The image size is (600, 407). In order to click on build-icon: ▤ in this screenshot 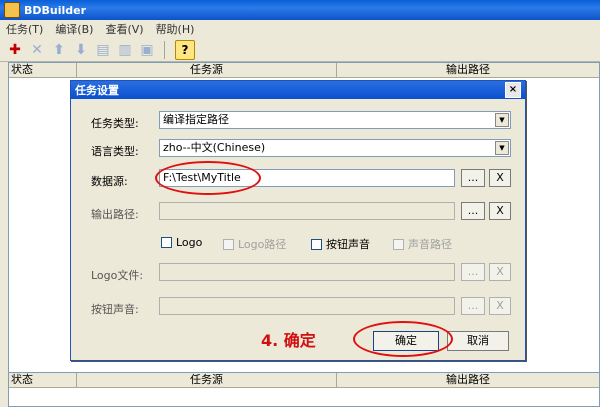, I will do `click(103, 50)`.